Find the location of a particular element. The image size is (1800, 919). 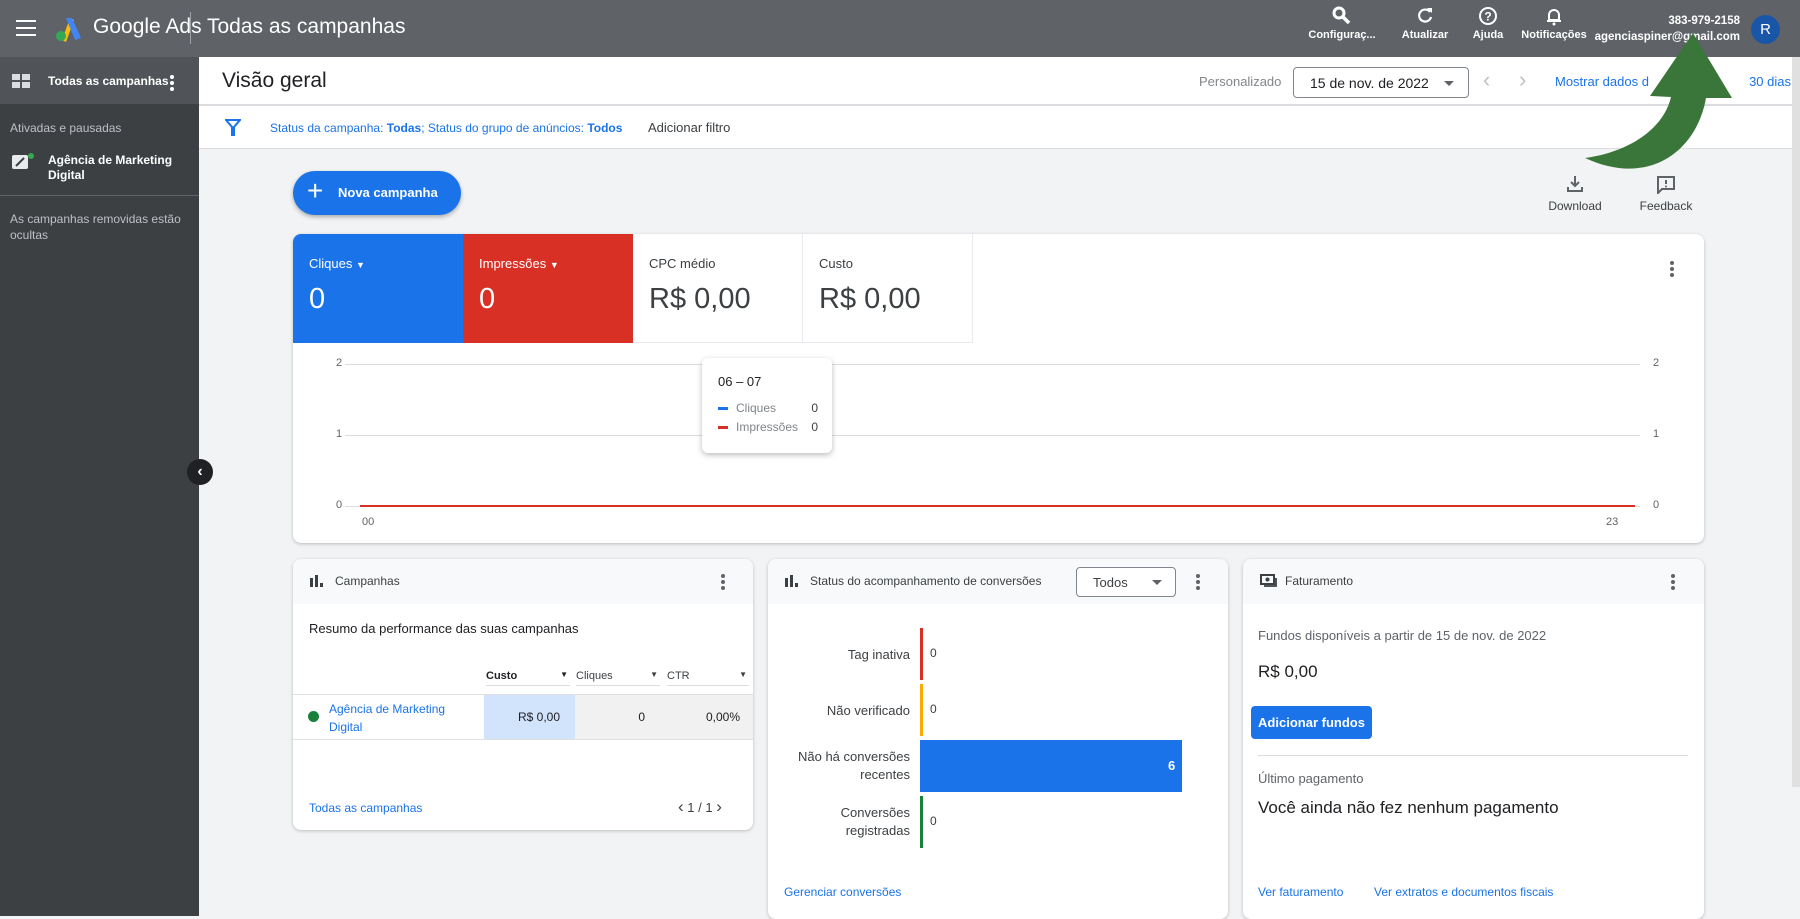

sidebar-item-label: Todas as campanhas is located at coordinates (108, 81).